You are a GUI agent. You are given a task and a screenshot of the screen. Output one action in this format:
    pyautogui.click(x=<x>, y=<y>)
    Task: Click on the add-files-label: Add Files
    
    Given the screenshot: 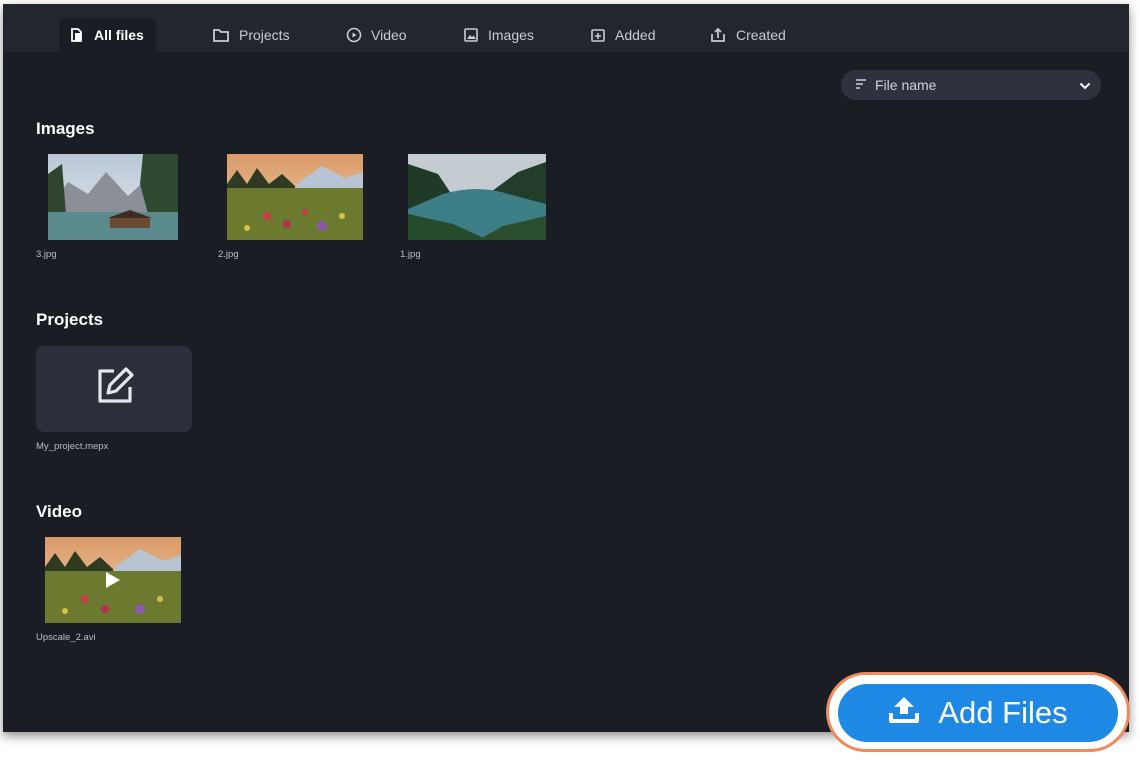 What is the action you would take?
    pyautogui.click(x=1003, y=712)
    